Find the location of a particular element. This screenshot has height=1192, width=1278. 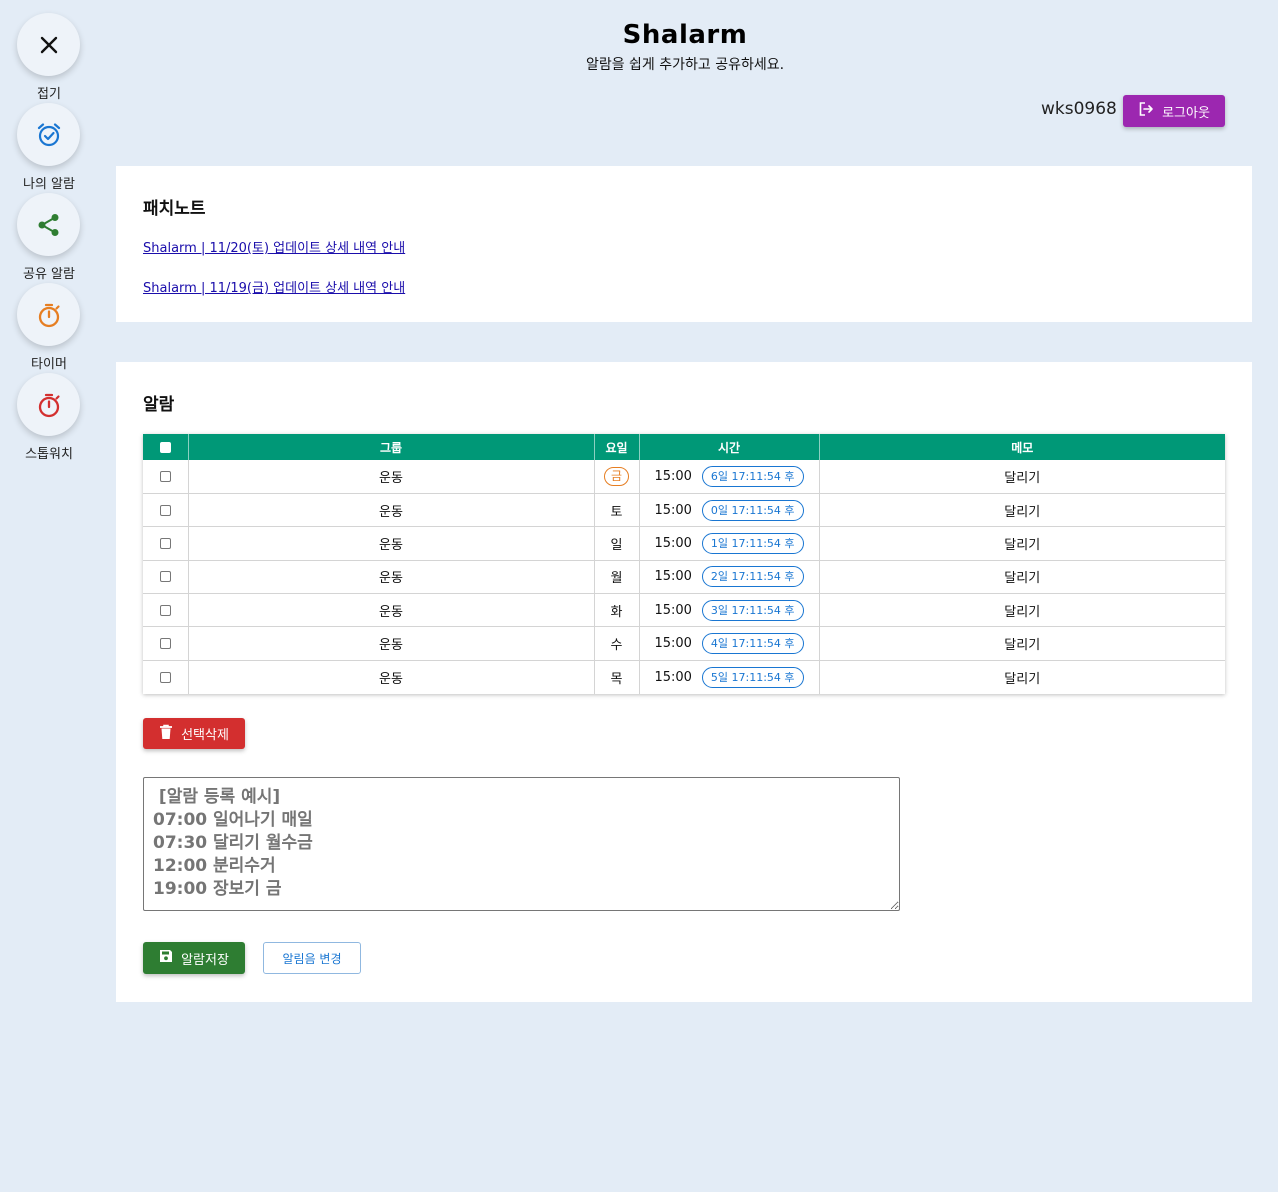

logout-button: 로그아웃 is located at coordinates (1174, 111).